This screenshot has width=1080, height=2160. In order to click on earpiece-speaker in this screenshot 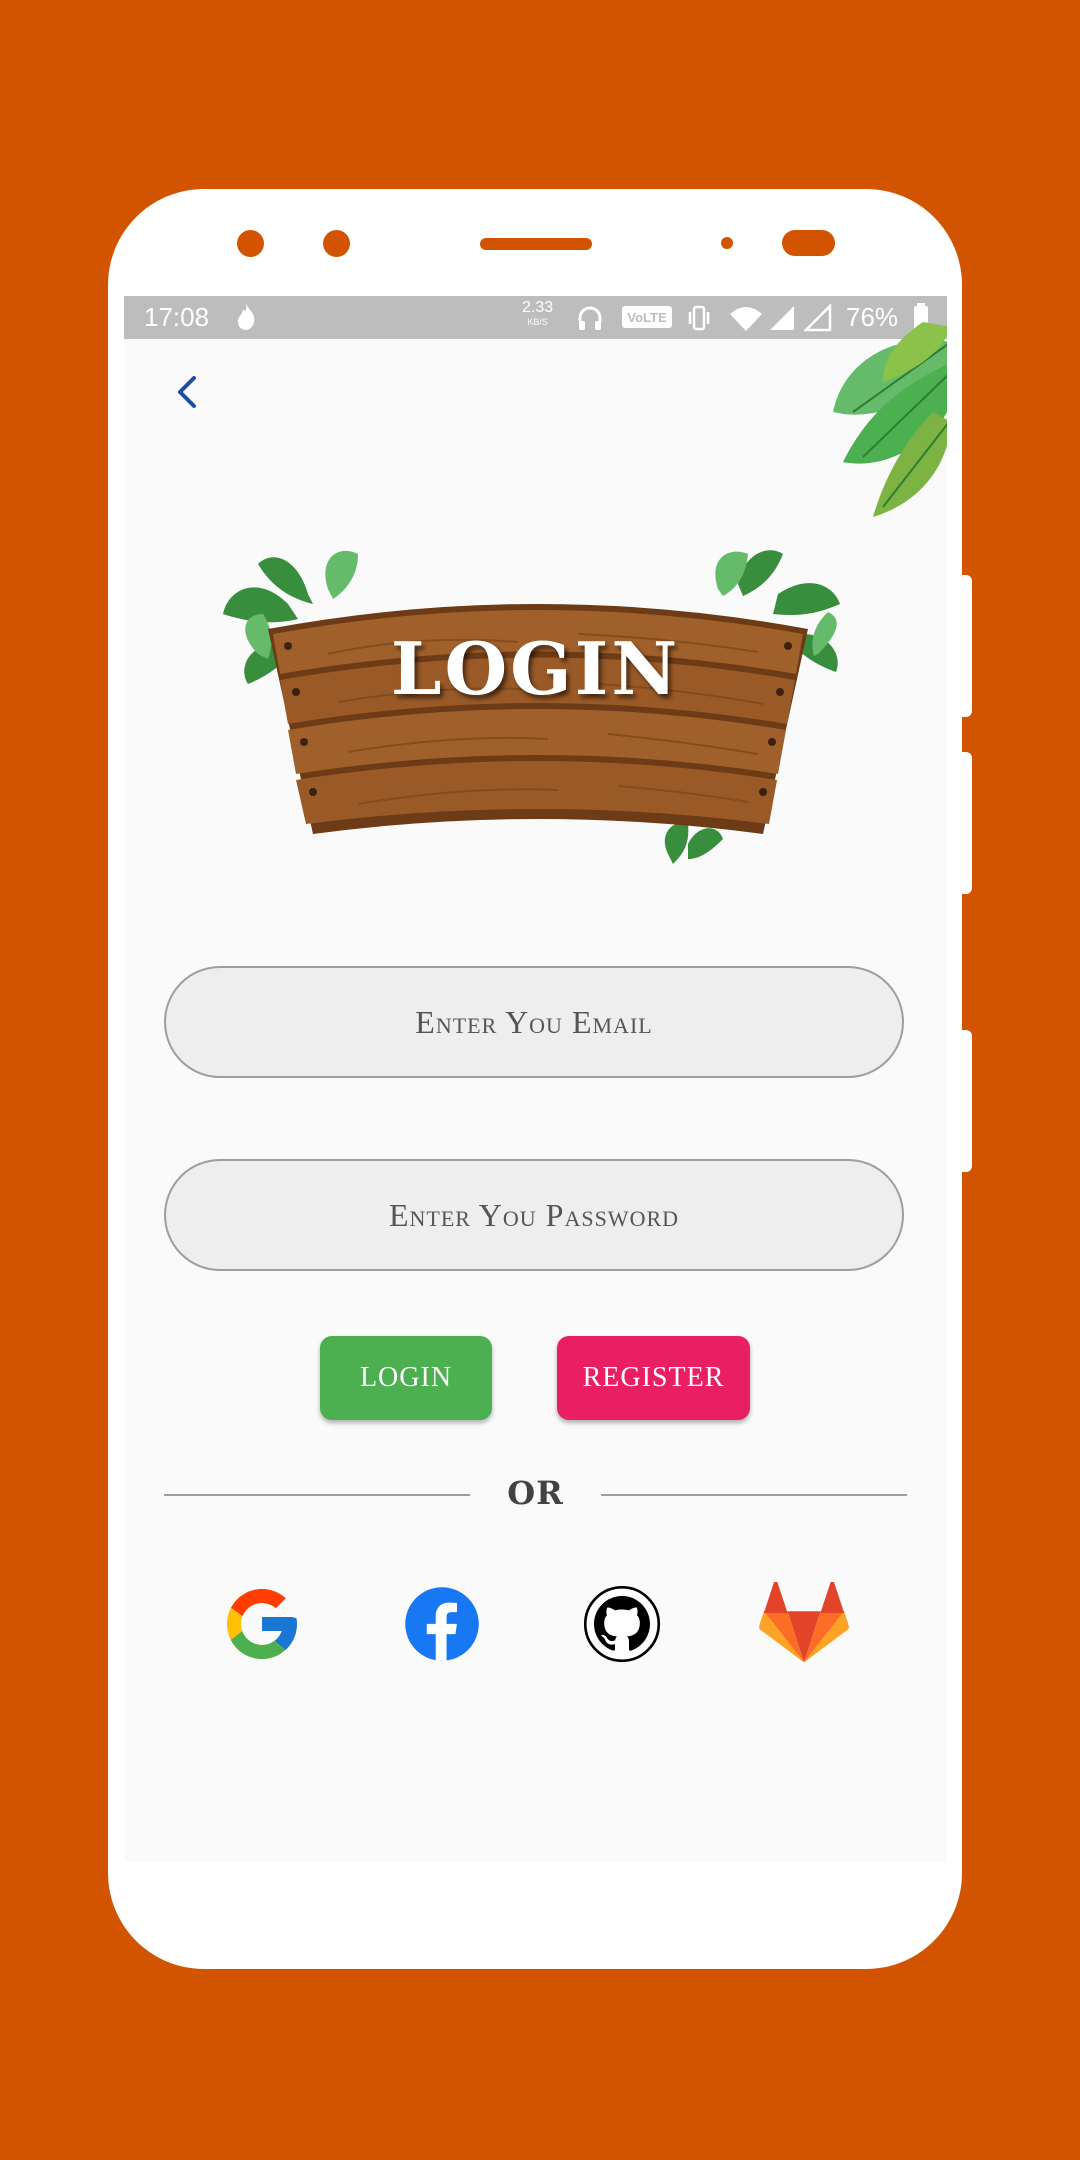, I will do `click(536, 244)`.